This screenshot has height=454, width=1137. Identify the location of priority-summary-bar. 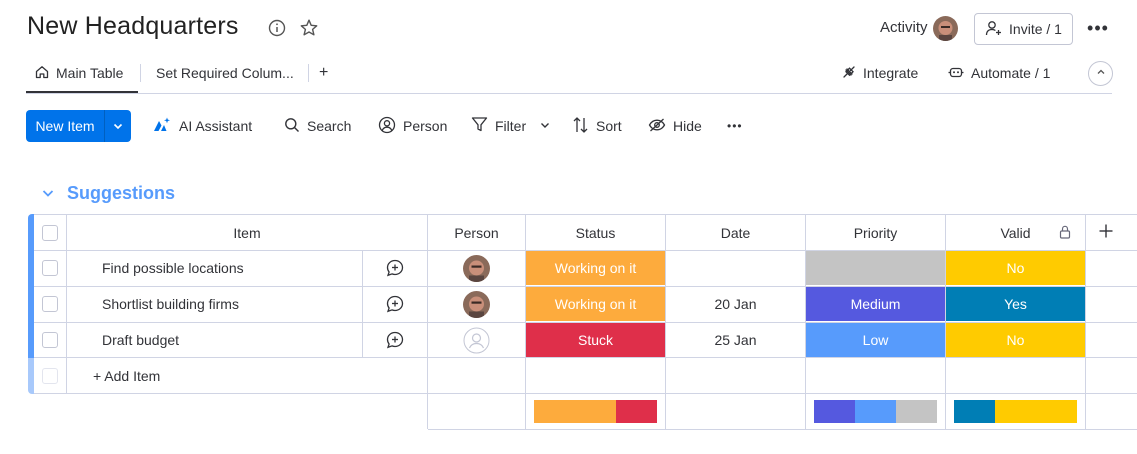
(875, 411).